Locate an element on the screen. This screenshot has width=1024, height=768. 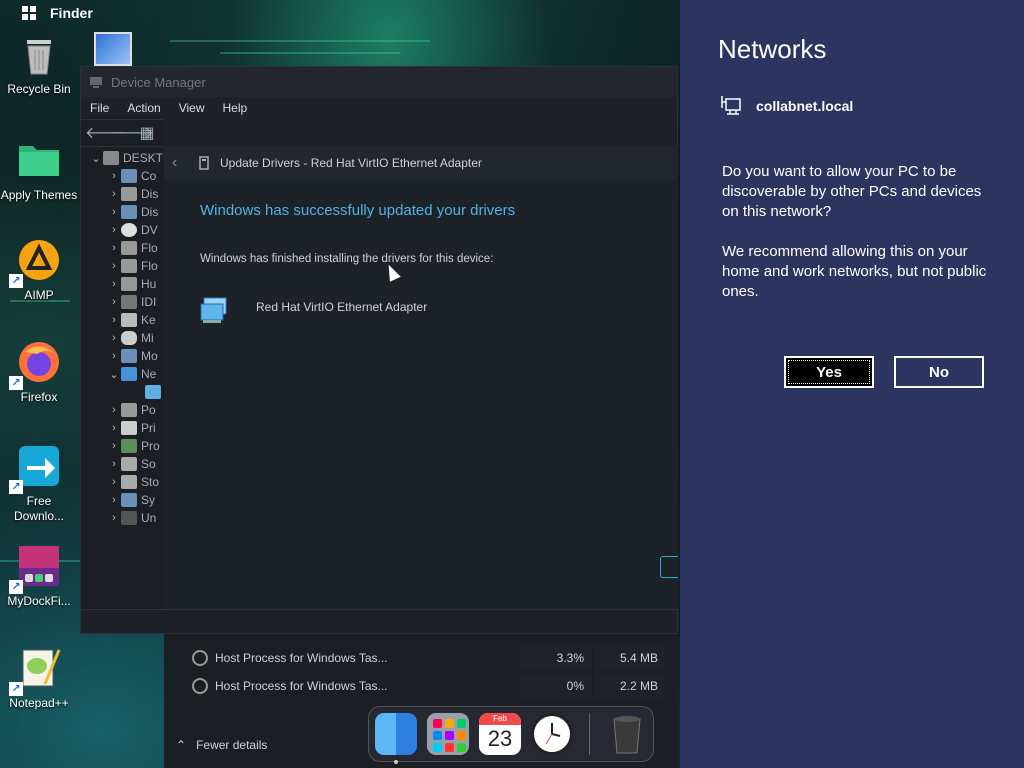
tree-item: › IDI is located at coordinates (123, 302).